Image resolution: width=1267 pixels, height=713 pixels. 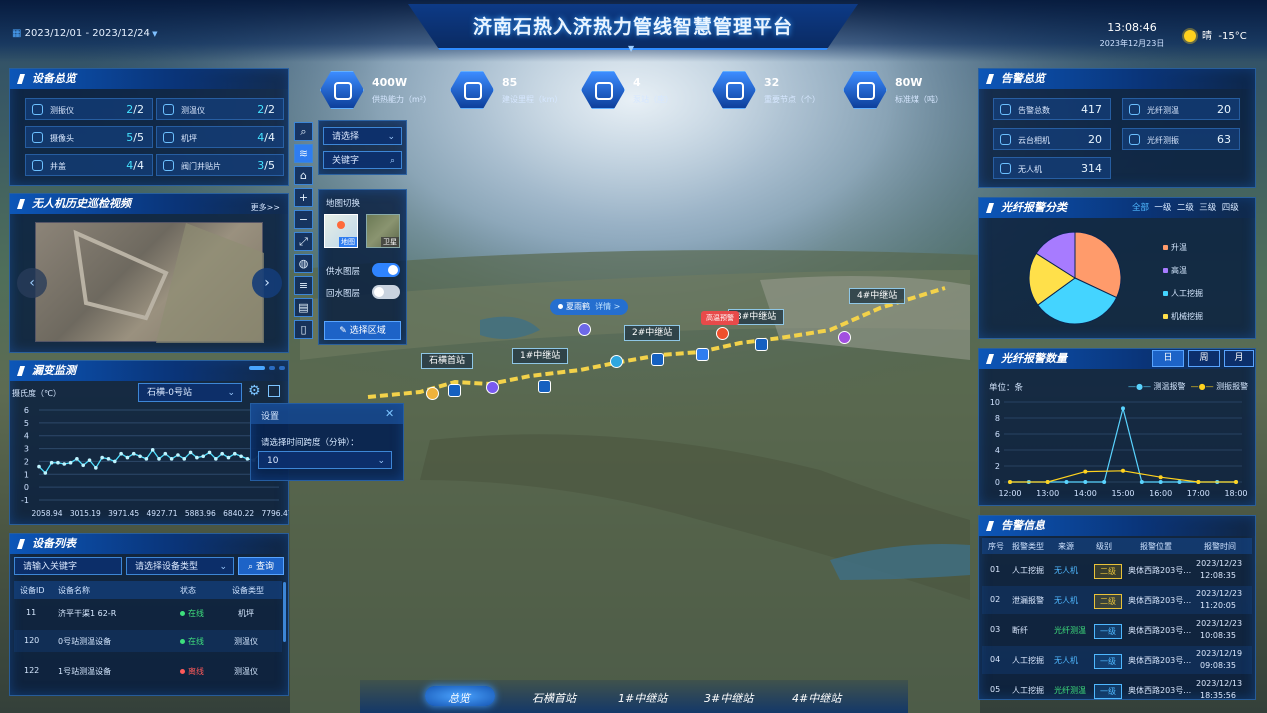 I want to click on alarm-pin-icon, so click(x=722, y=333).